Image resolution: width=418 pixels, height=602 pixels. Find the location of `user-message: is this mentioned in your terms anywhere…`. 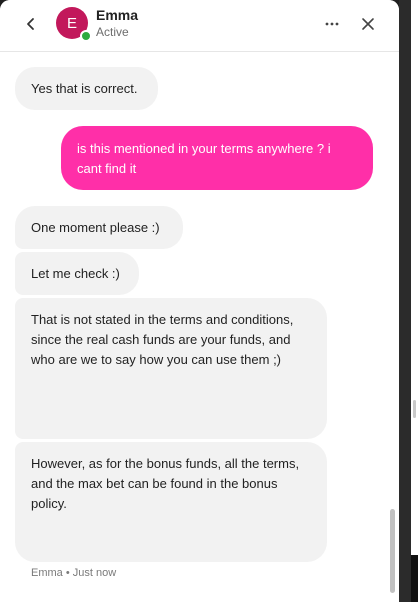

user-message: is this mentioned in your terms anywhere… is located at coordinates (217, 158).